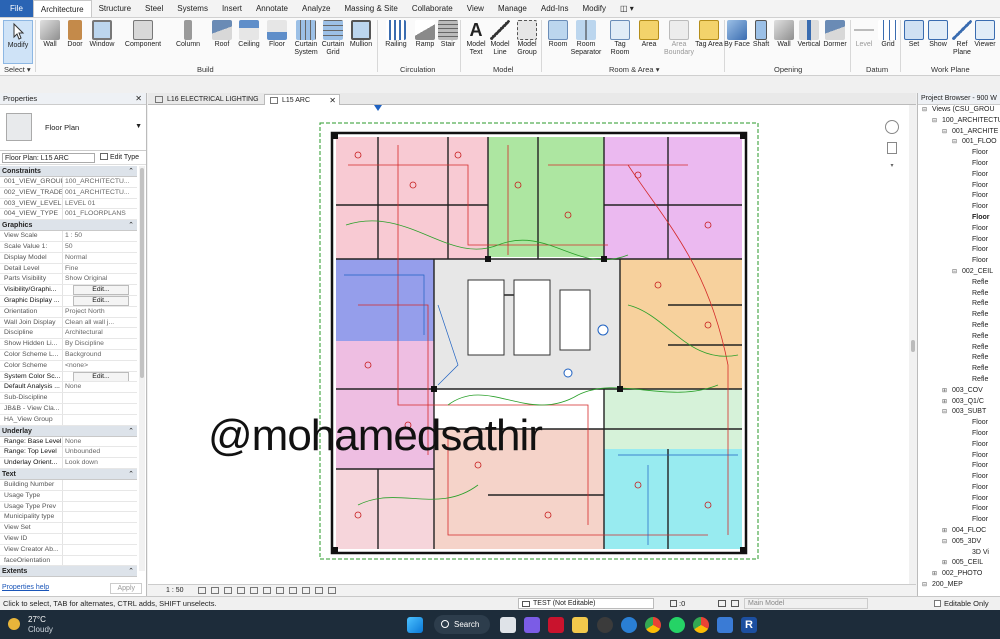 The width and height of the screenshot is (1000, 639). Describe the element at coordinates (68, 572) in the screenshot. I see `section-extents: Extents ⌃` at that location.